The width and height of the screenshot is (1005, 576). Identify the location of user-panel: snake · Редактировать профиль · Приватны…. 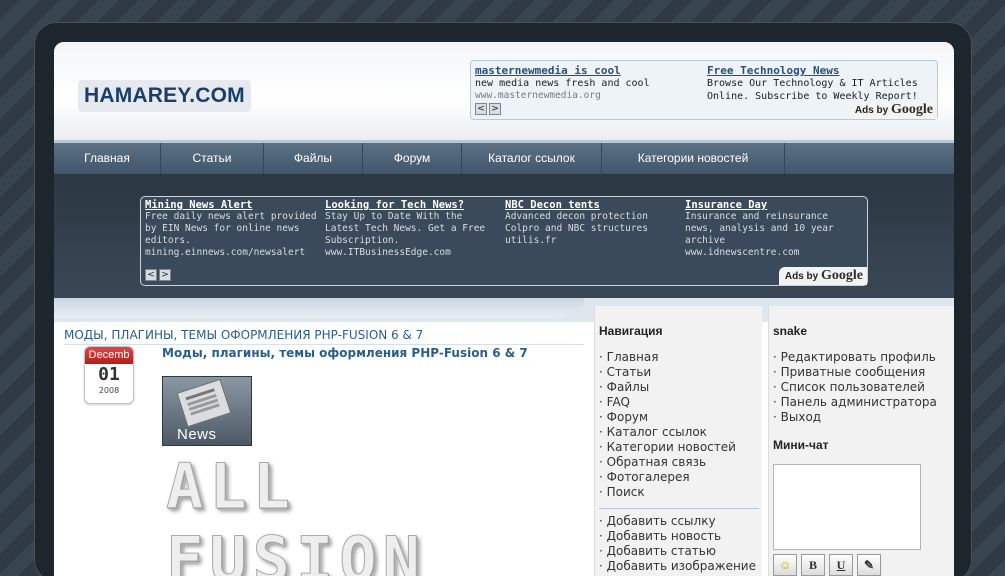
(861, 441).